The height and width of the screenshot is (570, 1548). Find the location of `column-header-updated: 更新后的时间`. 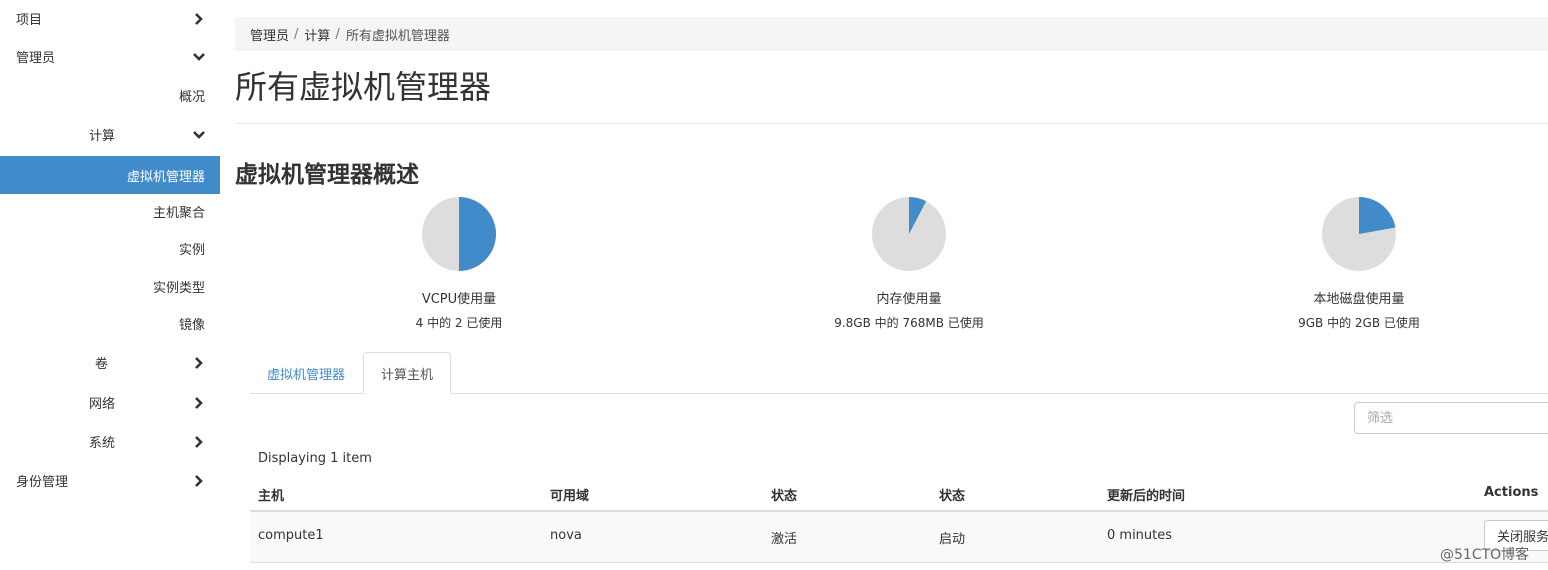

column-header-updated: 更新后的时间 is located at coordinates (1146, 494).